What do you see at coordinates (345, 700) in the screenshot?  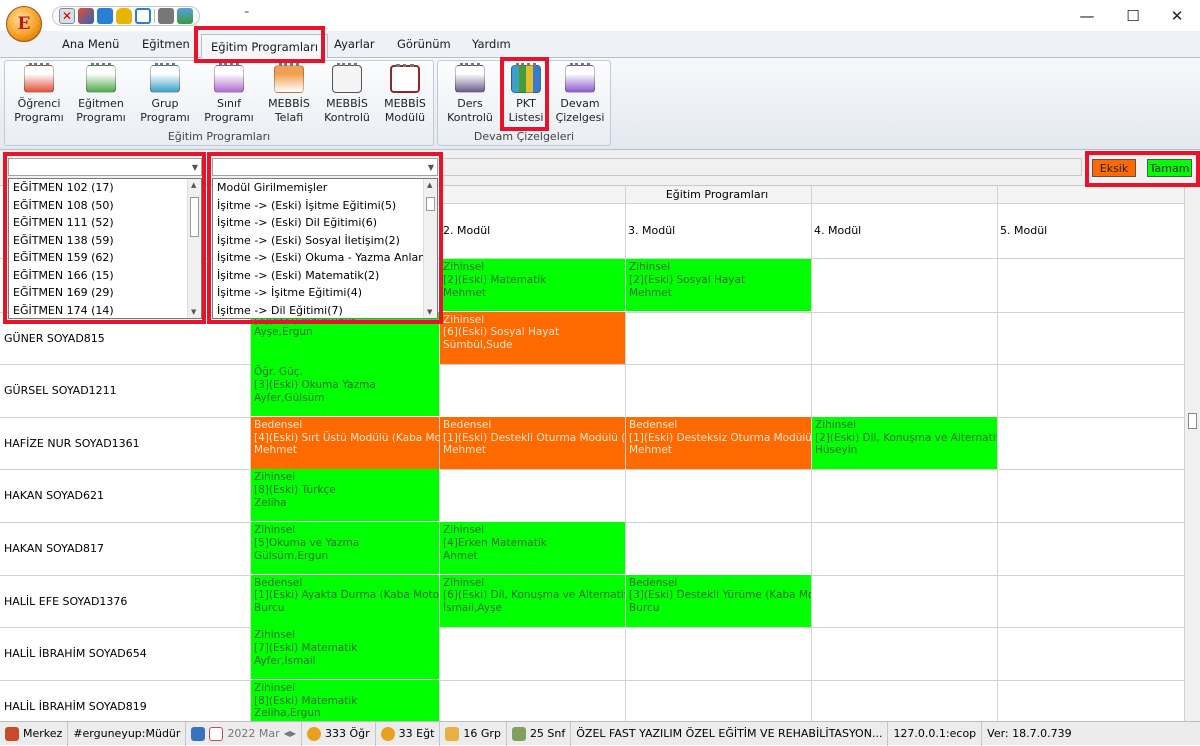 I see `program-cell: Zihinsel [8](Eski) Matematik Zeliha,Ergun` at bounding box center [345, 700].